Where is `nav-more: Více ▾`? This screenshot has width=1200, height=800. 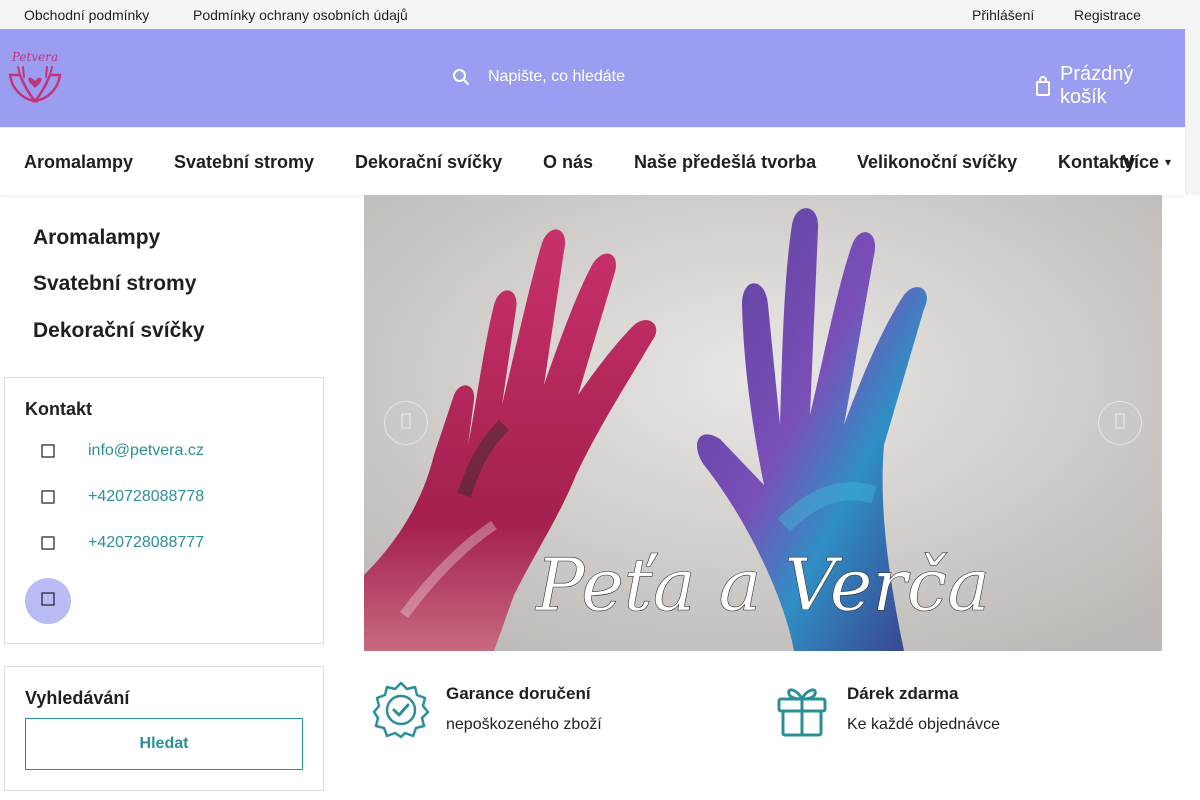 nav-more: Více ▾ is located at coordinates (1146, 162).